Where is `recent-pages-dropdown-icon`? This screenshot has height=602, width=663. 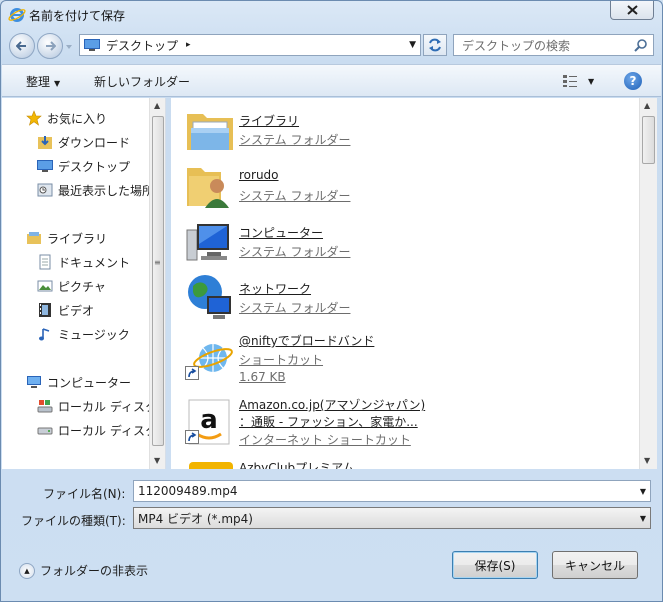 recent-pages-dropdown-icon is located at coordinates (69, 47).